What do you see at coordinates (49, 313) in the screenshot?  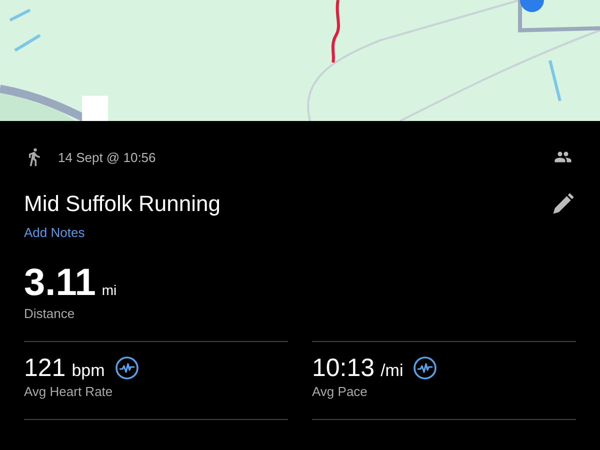 I see `stat-label: Distance` at bounding box center [49, 313].